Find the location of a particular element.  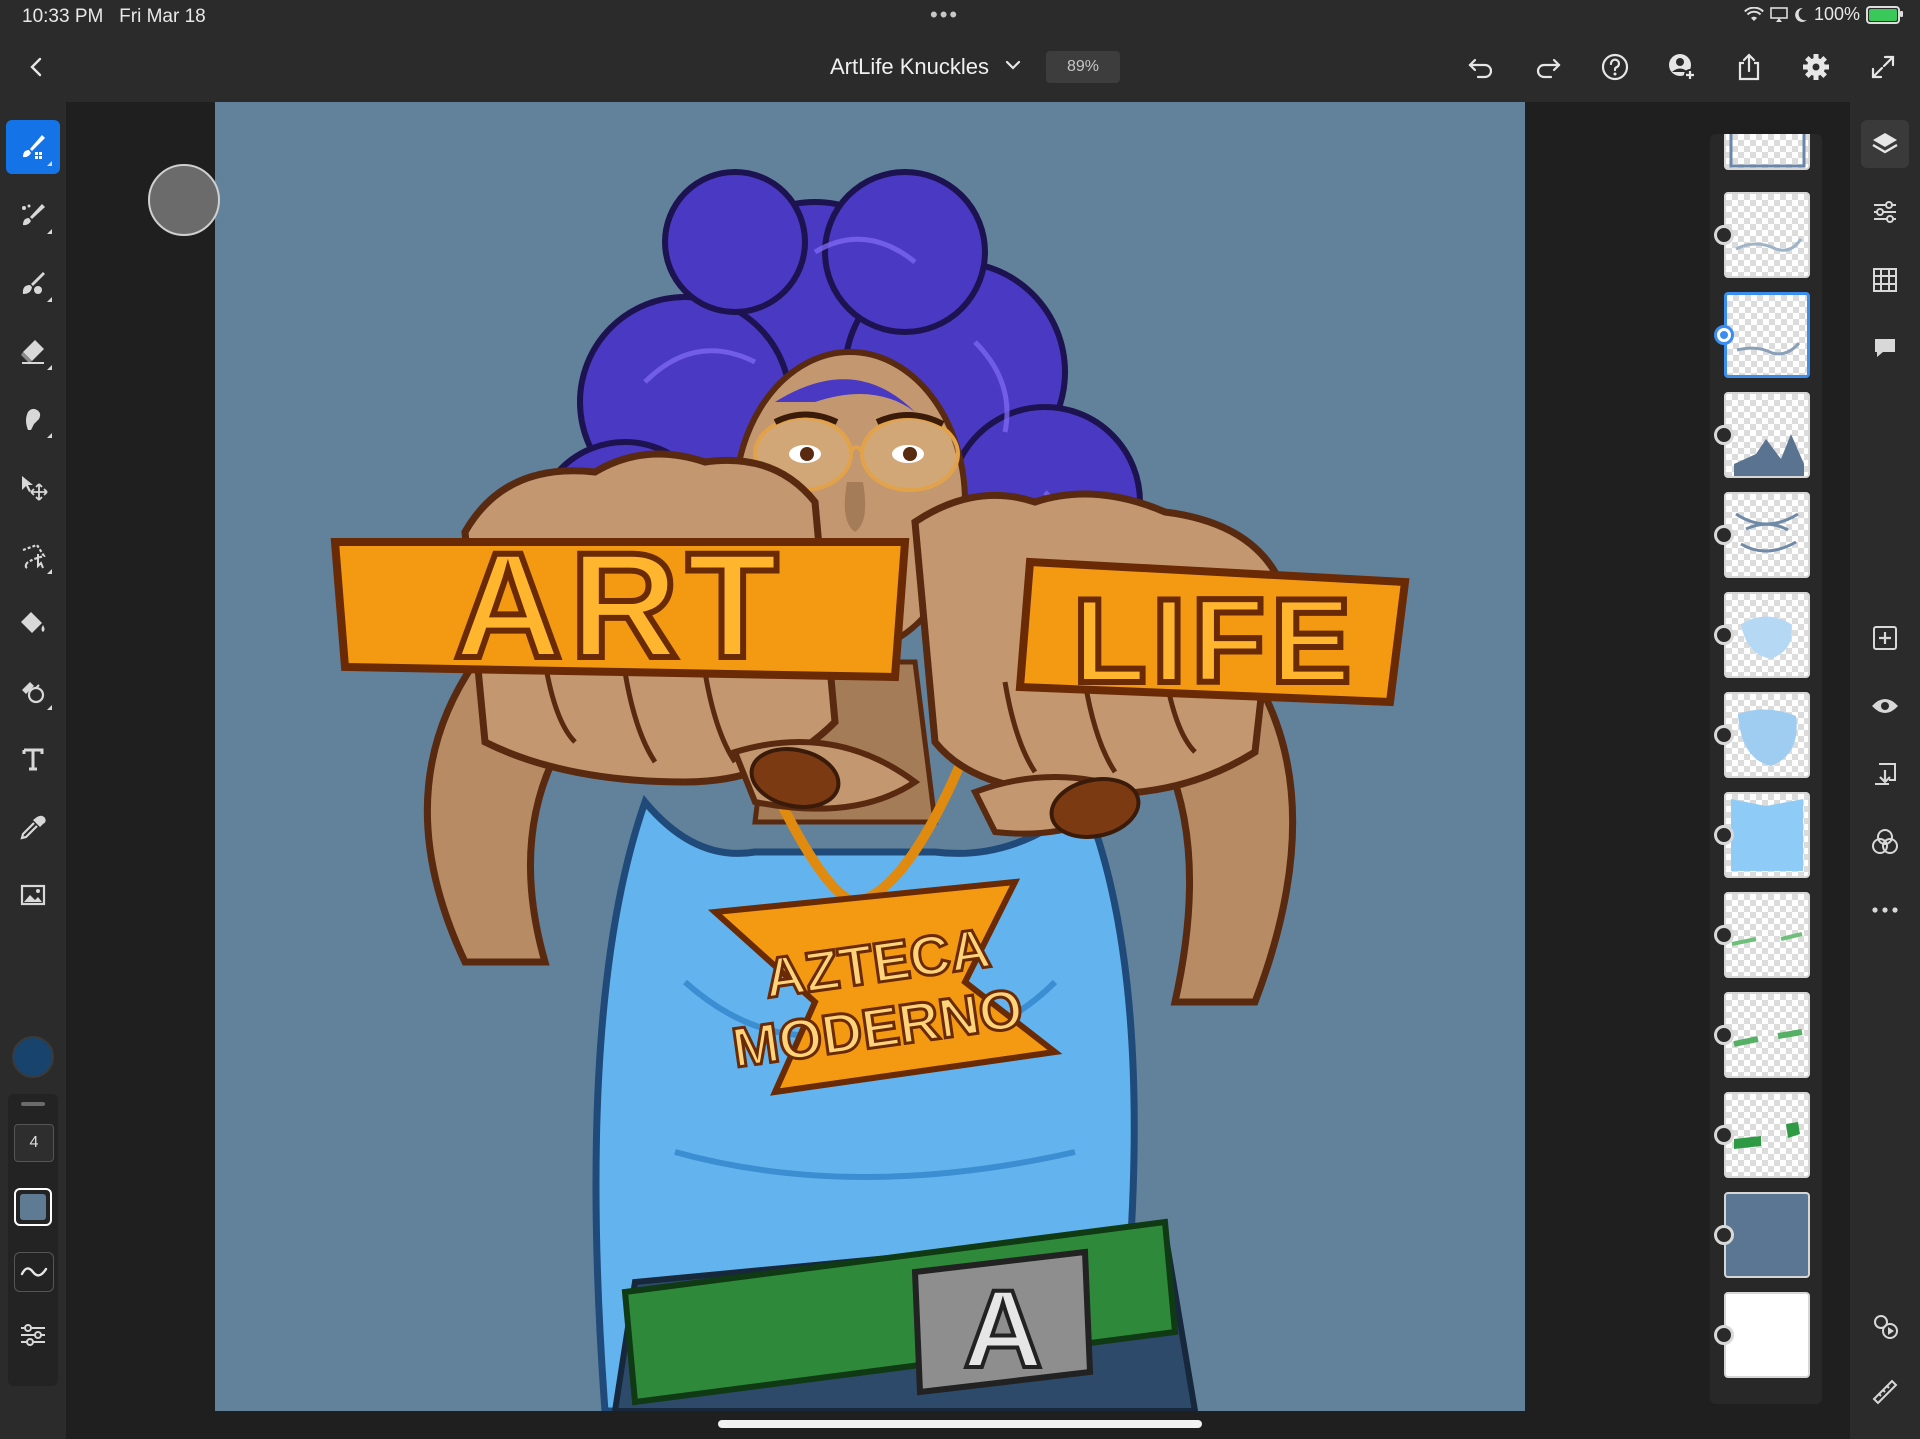

type-icon is located at coordinates (33, 759).